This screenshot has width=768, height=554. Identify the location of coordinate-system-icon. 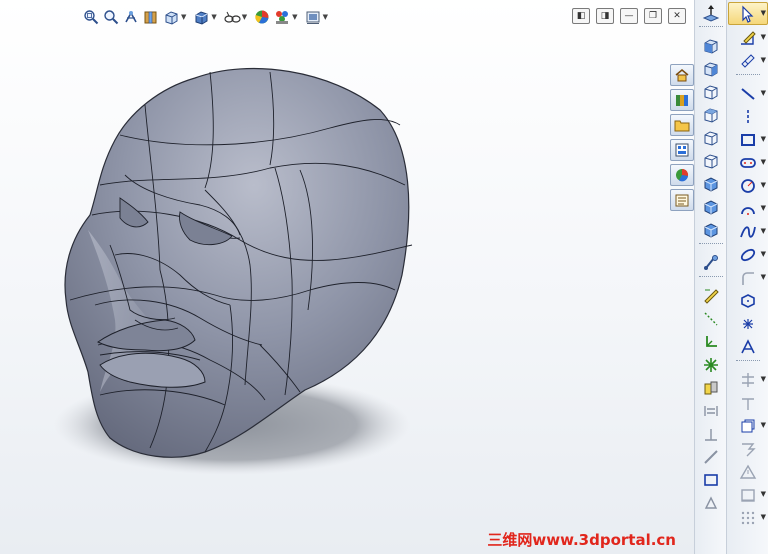
(711, 341).